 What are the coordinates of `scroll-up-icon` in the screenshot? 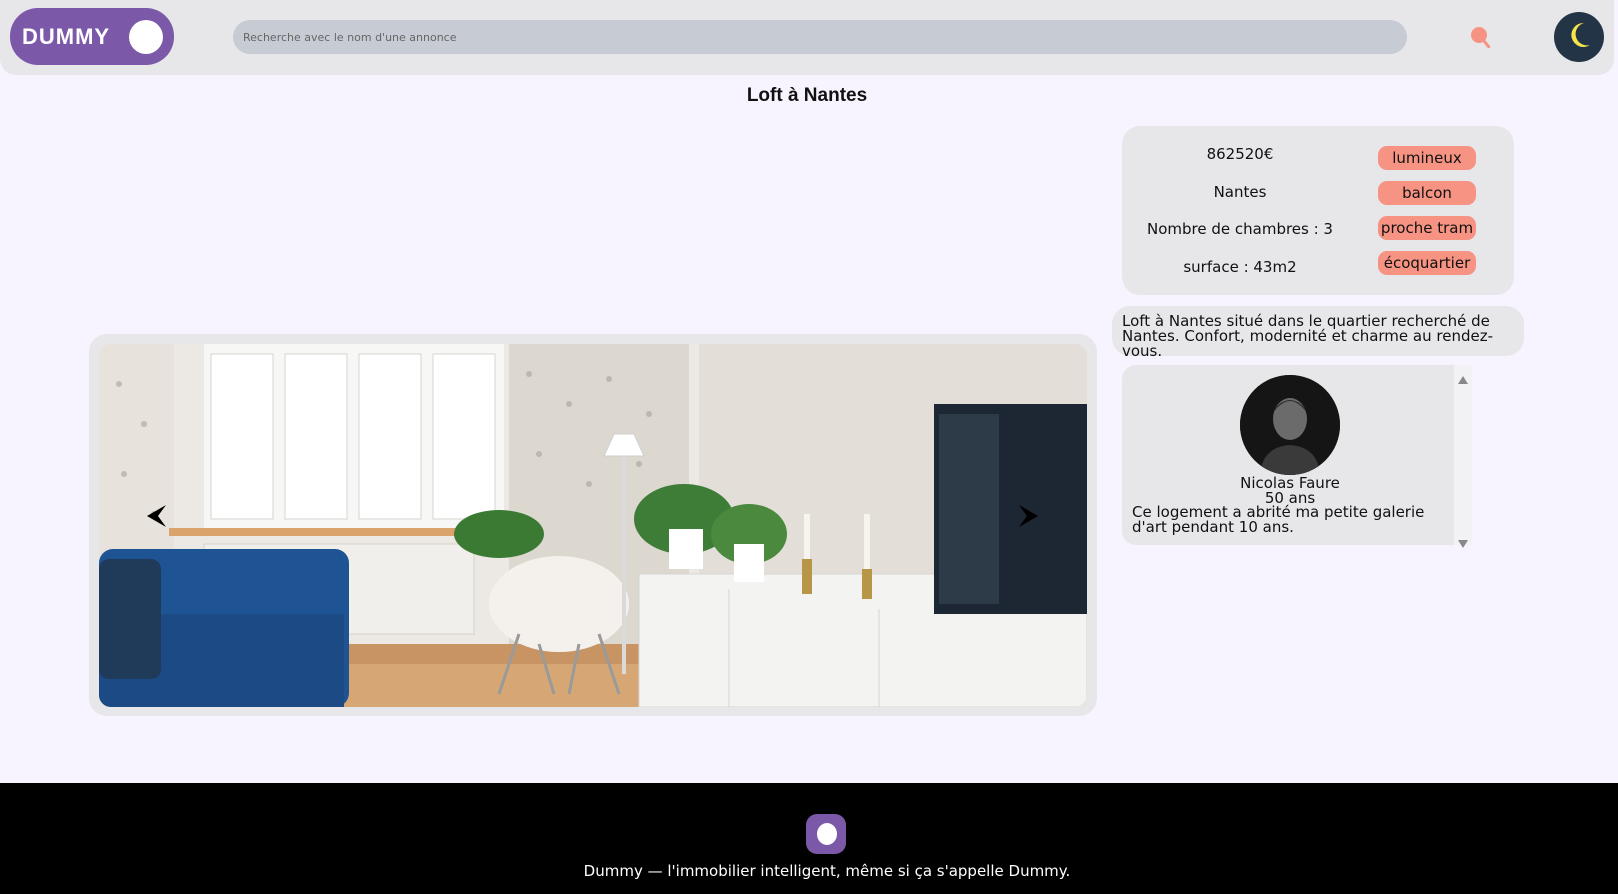 It's located at (1463, 378).